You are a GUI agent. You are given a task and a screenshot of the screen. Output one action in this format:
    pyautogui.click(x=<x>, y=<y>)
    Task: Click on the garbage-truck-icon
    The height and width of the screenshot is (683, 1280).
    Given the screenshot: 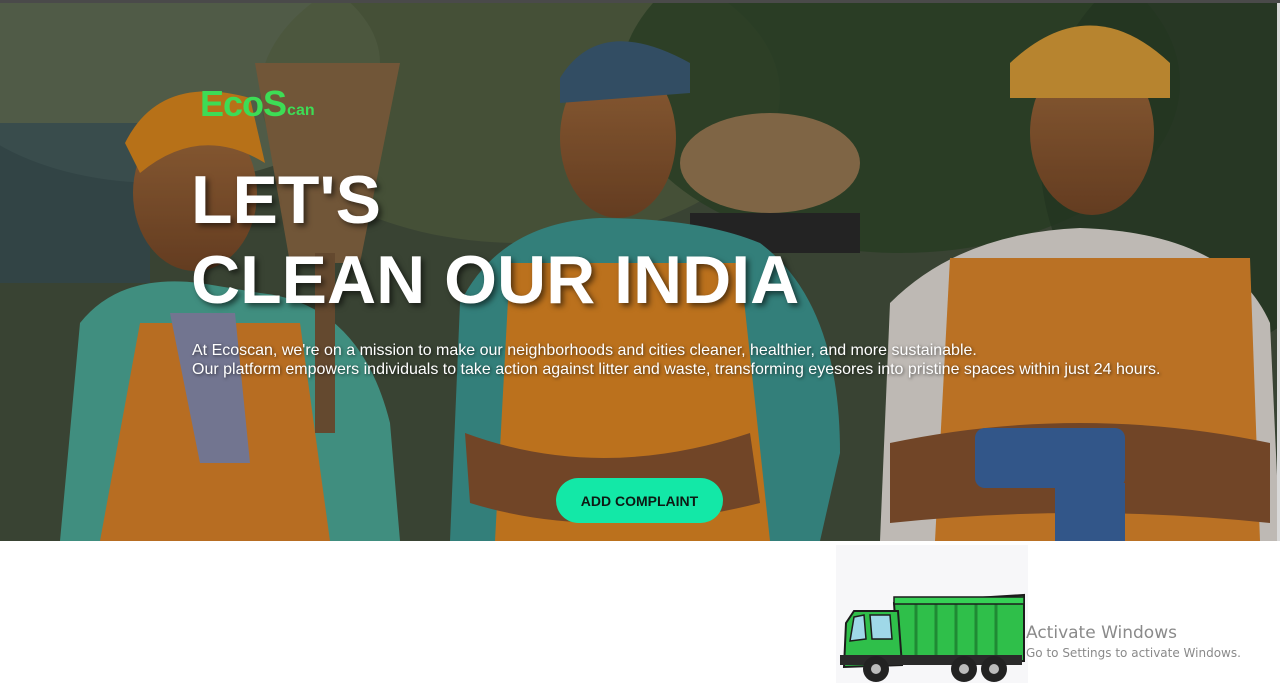 What is the action you would take?
    pyautogui.click(x=932, y=614)
    